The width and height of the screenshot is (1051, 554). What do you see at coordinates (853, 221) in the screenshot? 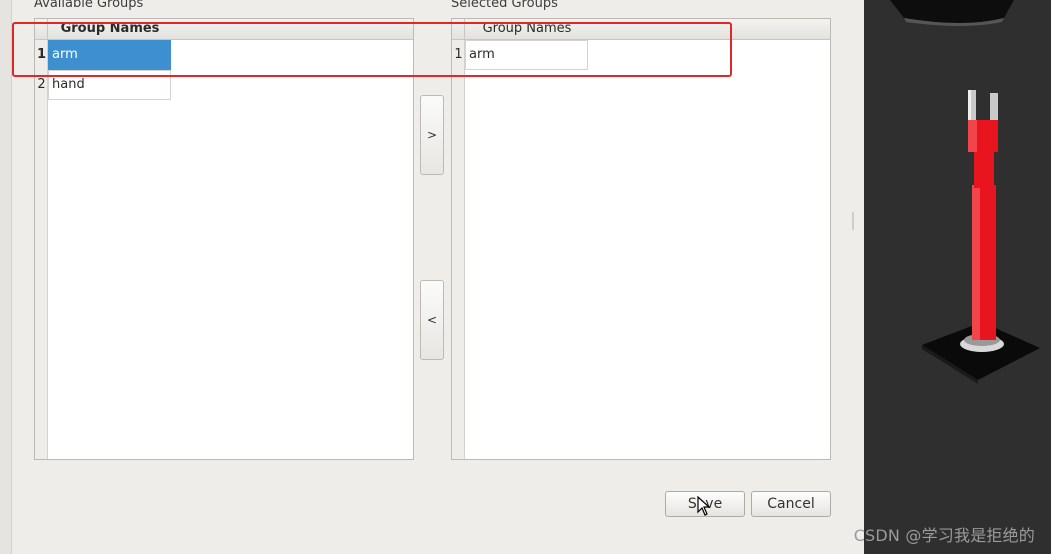
I see `splitter-handle` at bounding box center [853, 221].